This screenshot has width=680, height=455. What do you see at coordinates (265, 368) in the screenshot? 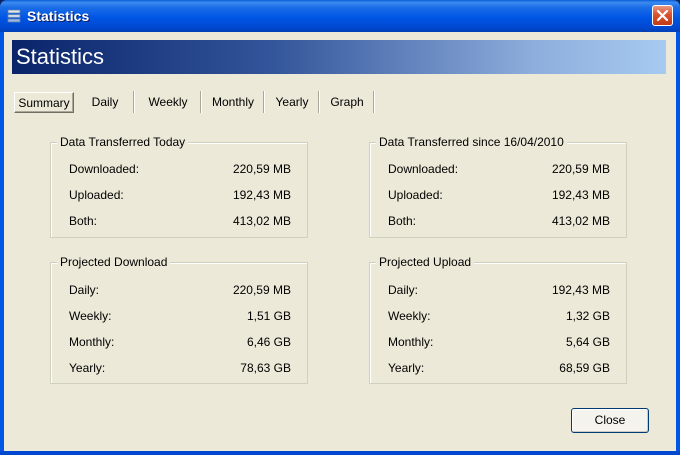
I see `stat-value: 78,63 GB` at bounding box center [265, 368].